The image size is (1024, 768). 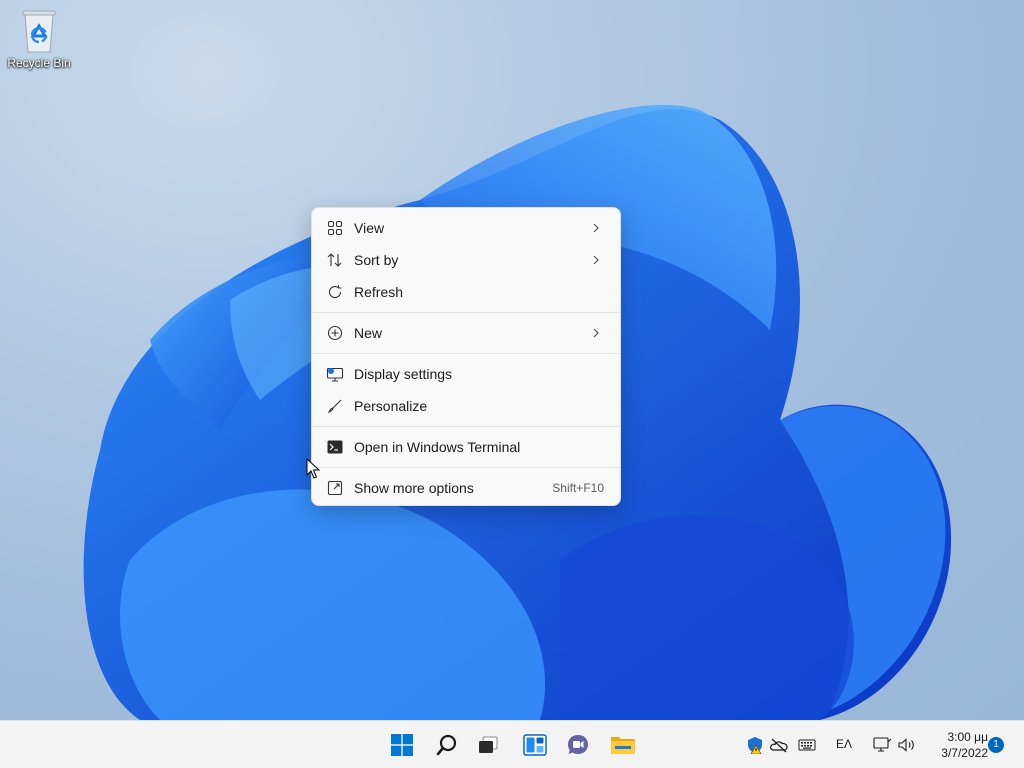 I want to click on refresh-icon, so click(x=335, y=292).